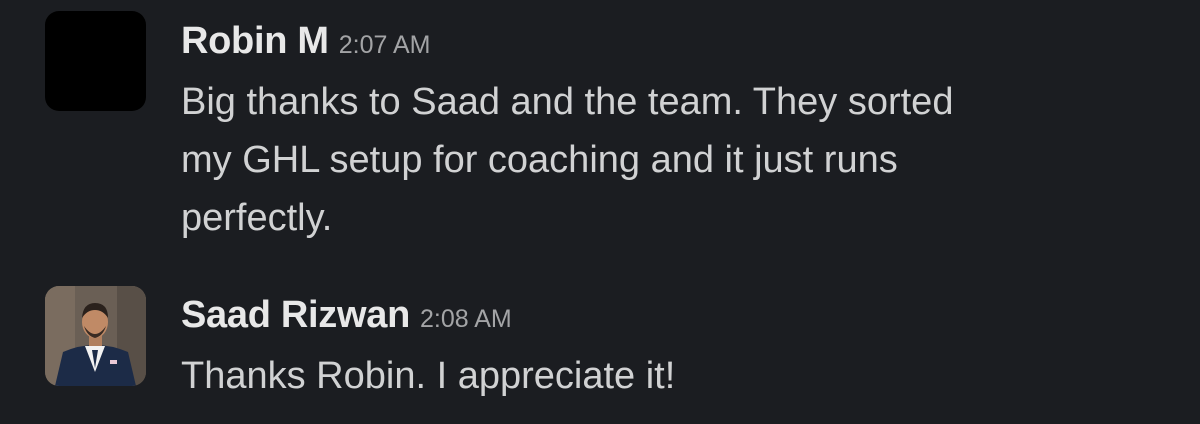  Describe the element at coordinates (466, 319) in the screenshot. I see `timestamp: 2:08 AM` at that location.